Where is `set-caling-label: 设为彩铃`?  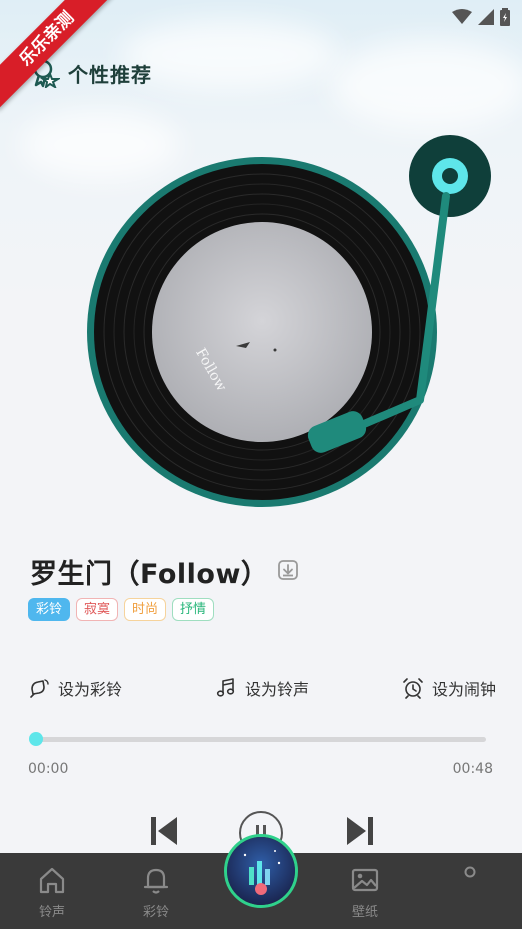 set-caling-label: 设为彩铃 is located at coordinates (90, 689).